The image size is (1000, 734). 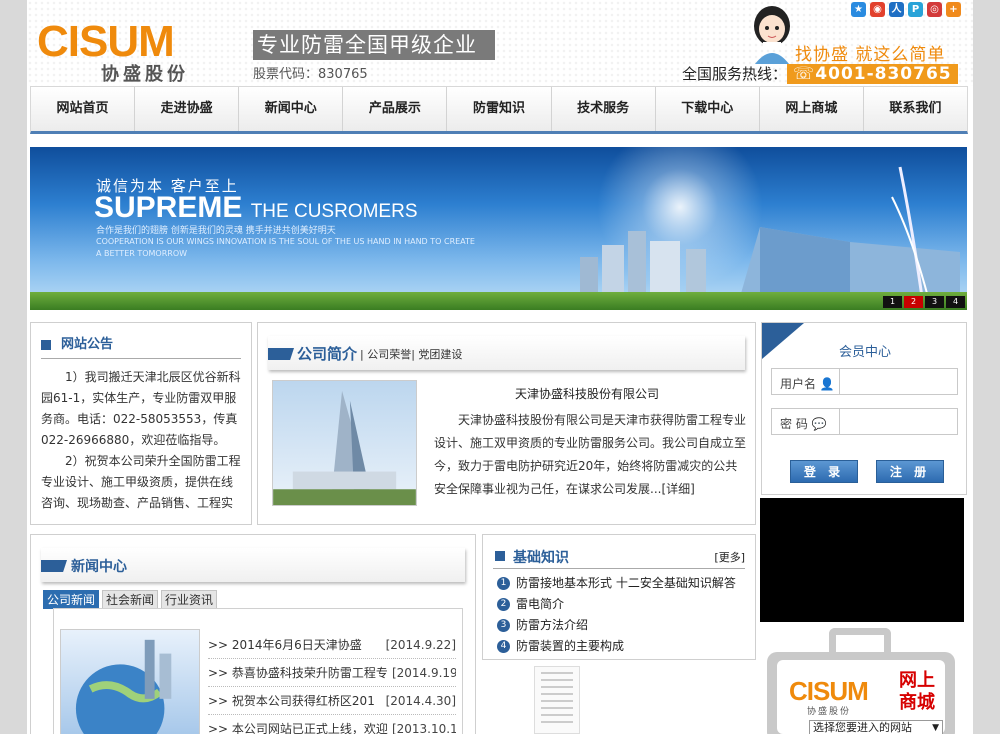 I want to click on hotline-label: 全国服务热线：, so click(x=735, y=74).